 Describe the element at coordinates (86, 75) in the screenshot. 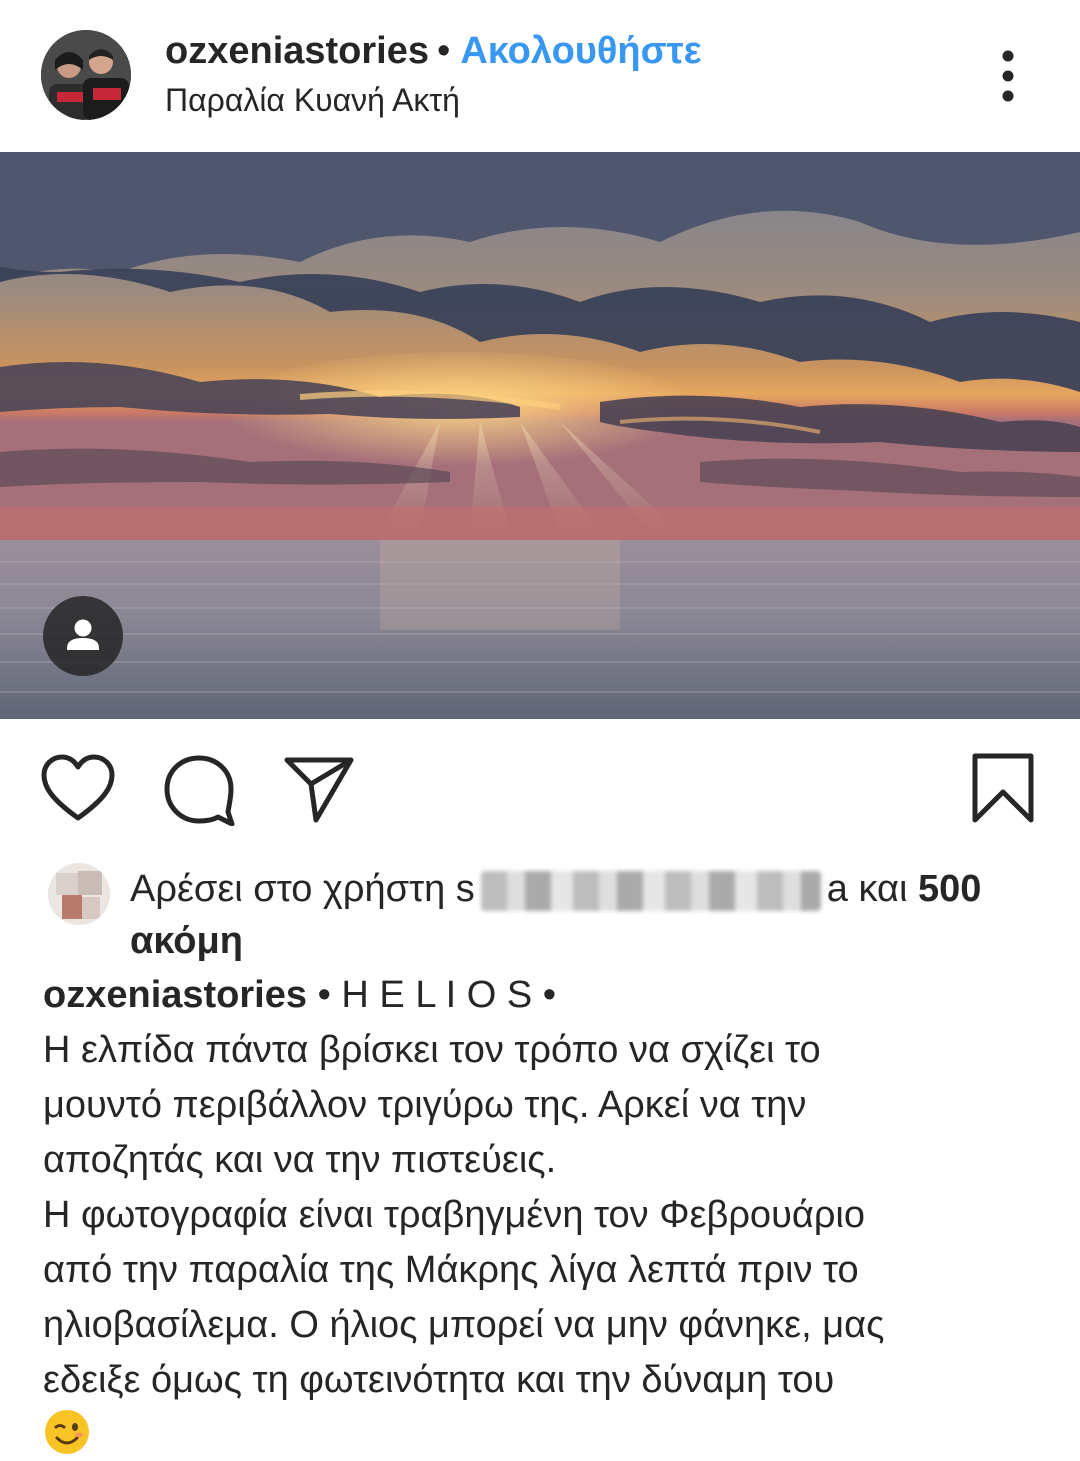

I see `profile-avatar` at that location.